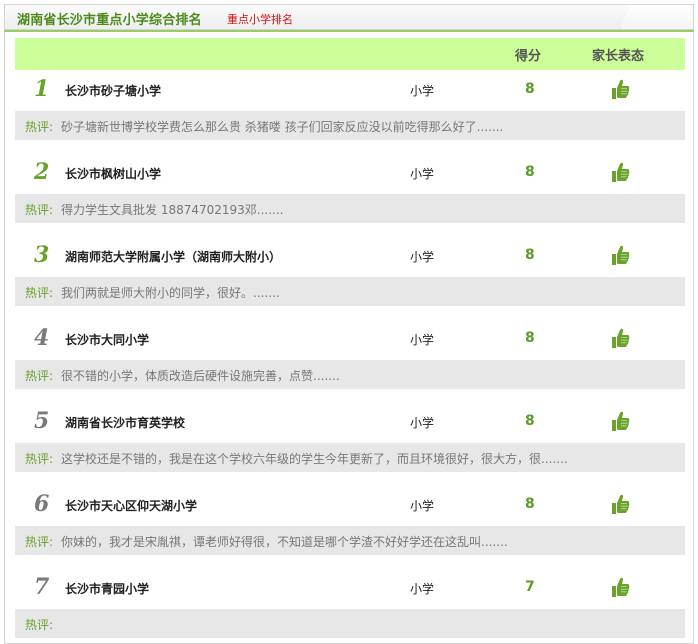 The image size is (698, 644). What do you see at coordinates (42, 587) in the screenshot?
I see `rank-number: 7` at bounding box center [42, 587].